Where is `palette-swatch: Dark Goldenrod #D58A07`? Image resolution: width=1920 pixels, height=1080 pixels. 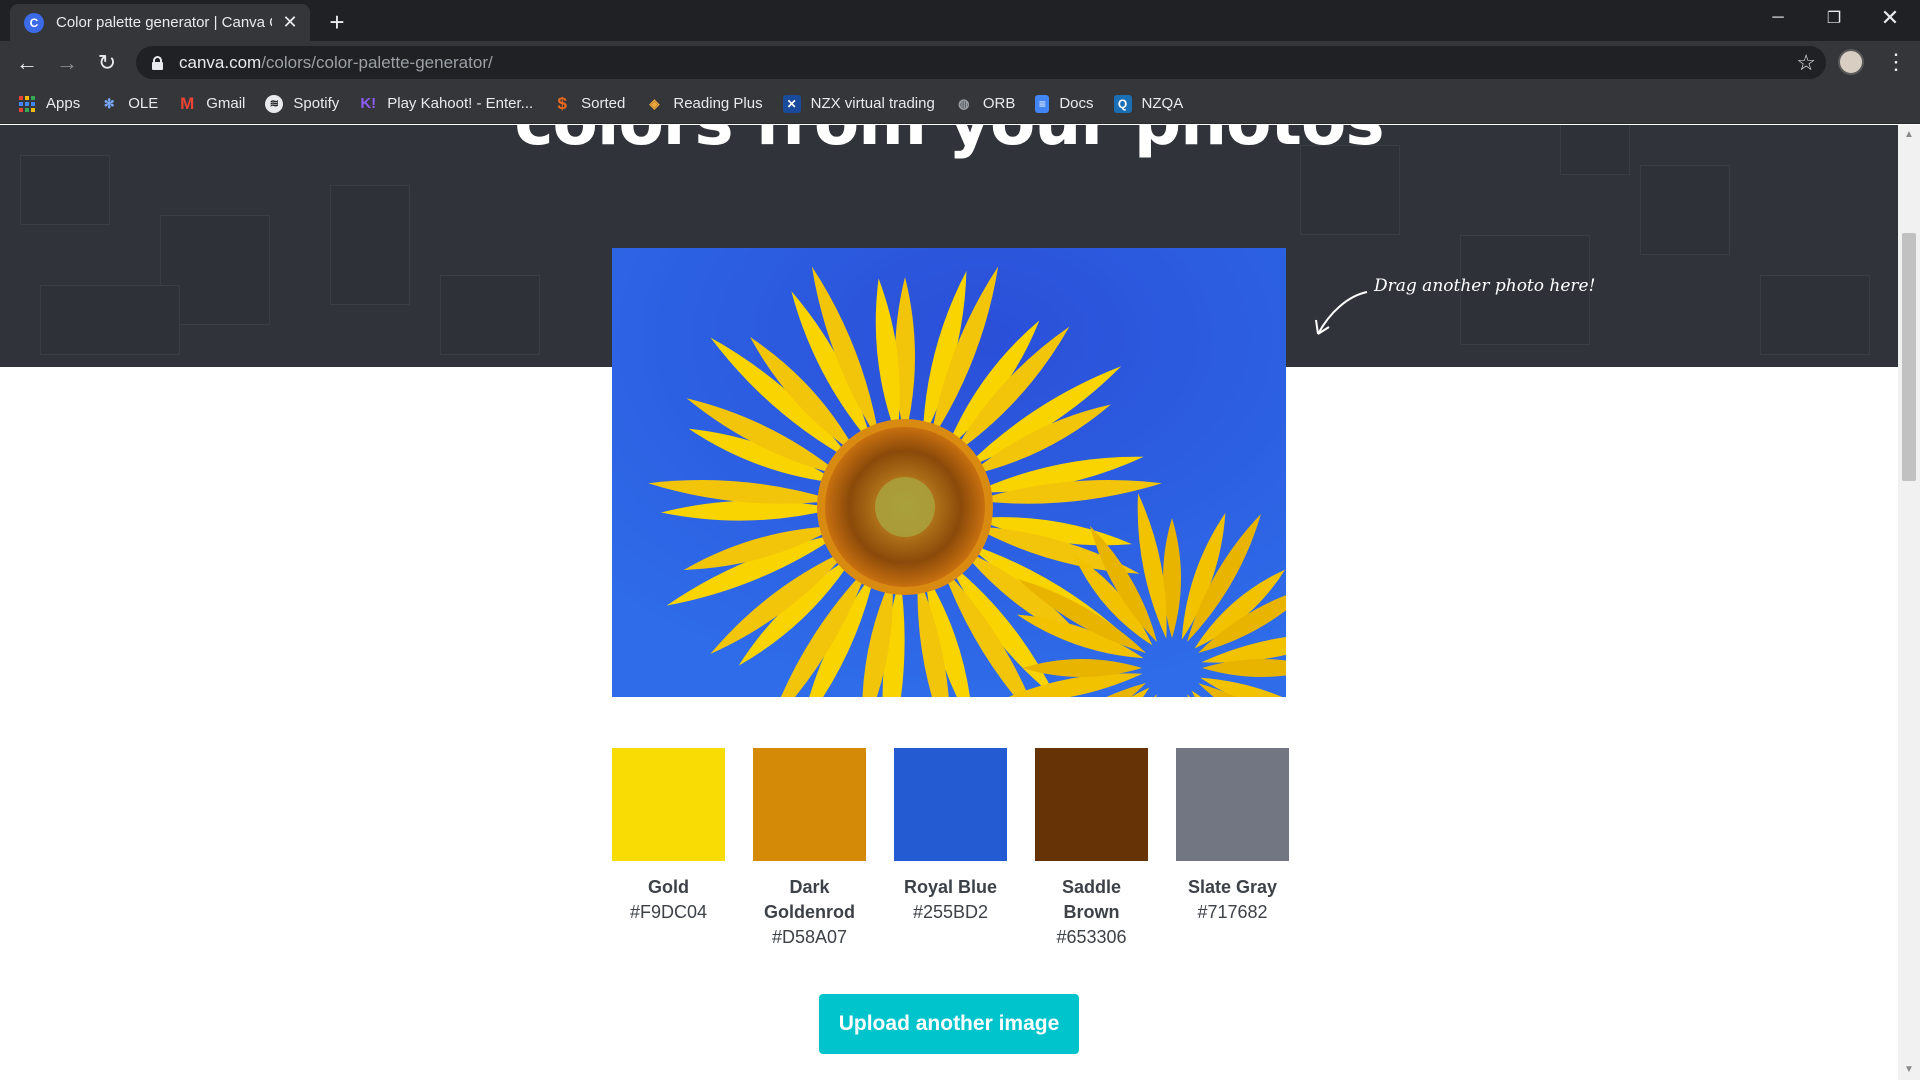
palette-swatch: Dark Goldenrod #D58A07 is located at coordinates (809, 849).